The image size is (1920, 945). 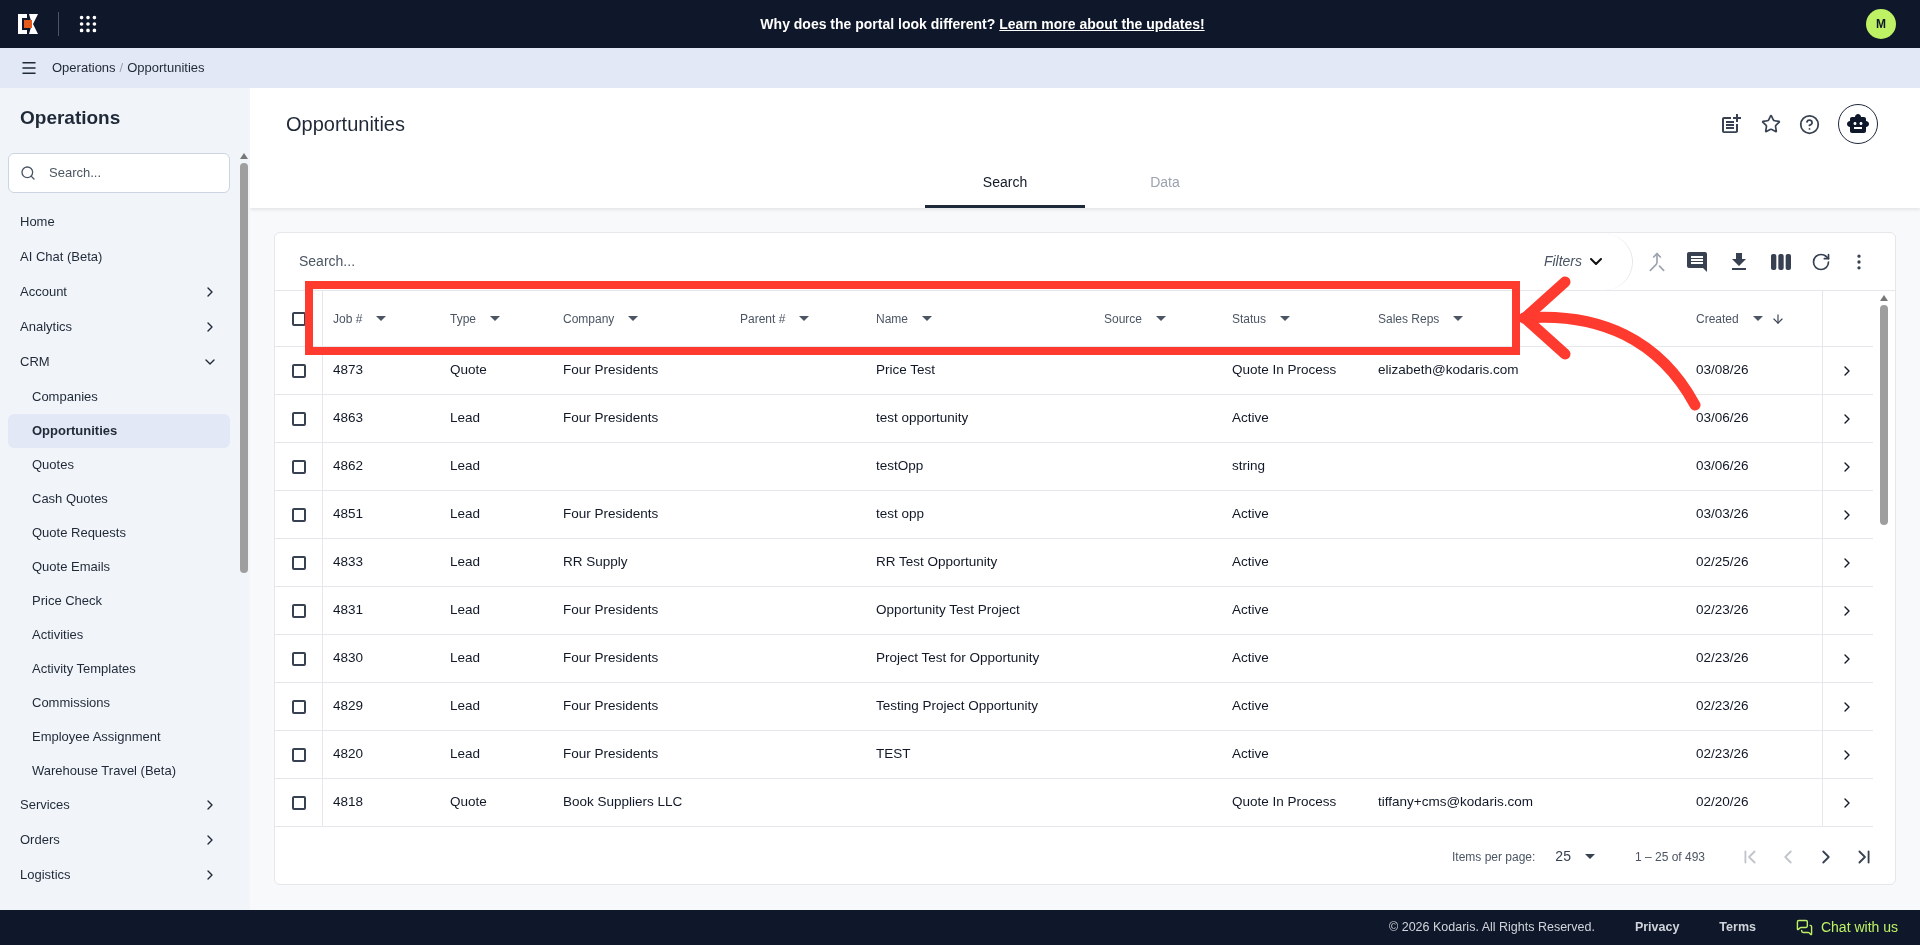 I want to click on table-cell-text: 4829, so click(x=348, y=706).